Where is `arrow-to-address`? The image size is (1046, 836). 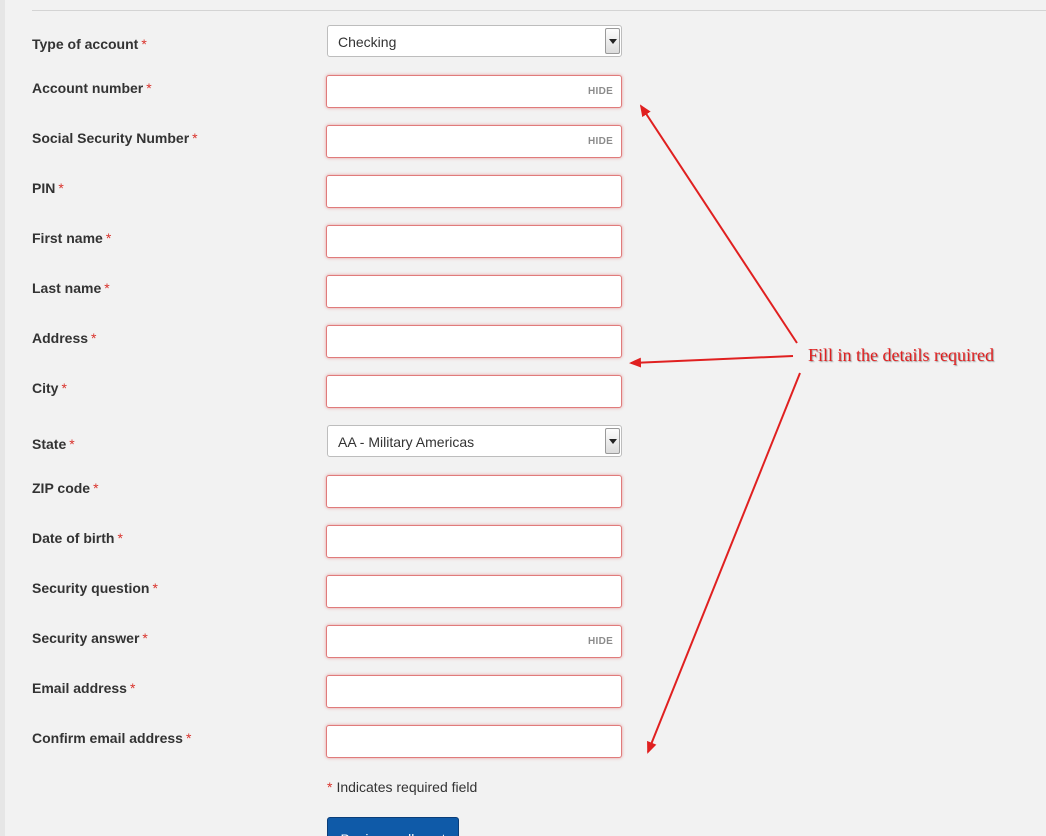
arrow-to-address is located at coordinates (711, 361).